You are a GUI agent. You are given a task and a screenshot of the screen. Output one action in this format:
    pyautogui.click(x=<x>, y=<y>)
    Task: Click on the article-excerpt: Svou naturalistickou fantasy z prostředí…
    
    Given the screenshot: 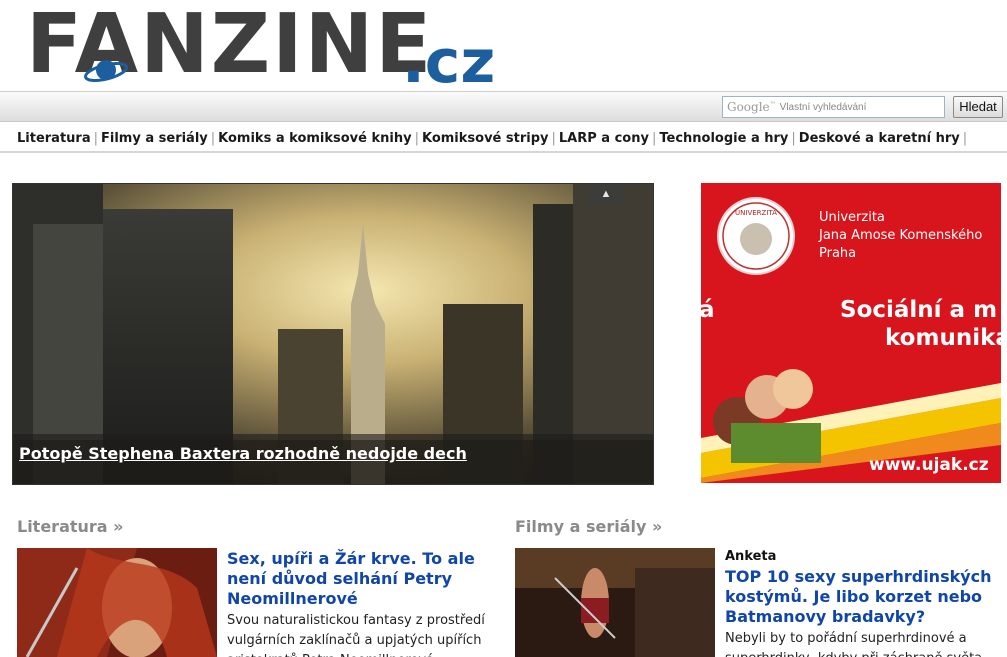 What is the action you would take?
    pyautogui.click(x=356, y=635)
    